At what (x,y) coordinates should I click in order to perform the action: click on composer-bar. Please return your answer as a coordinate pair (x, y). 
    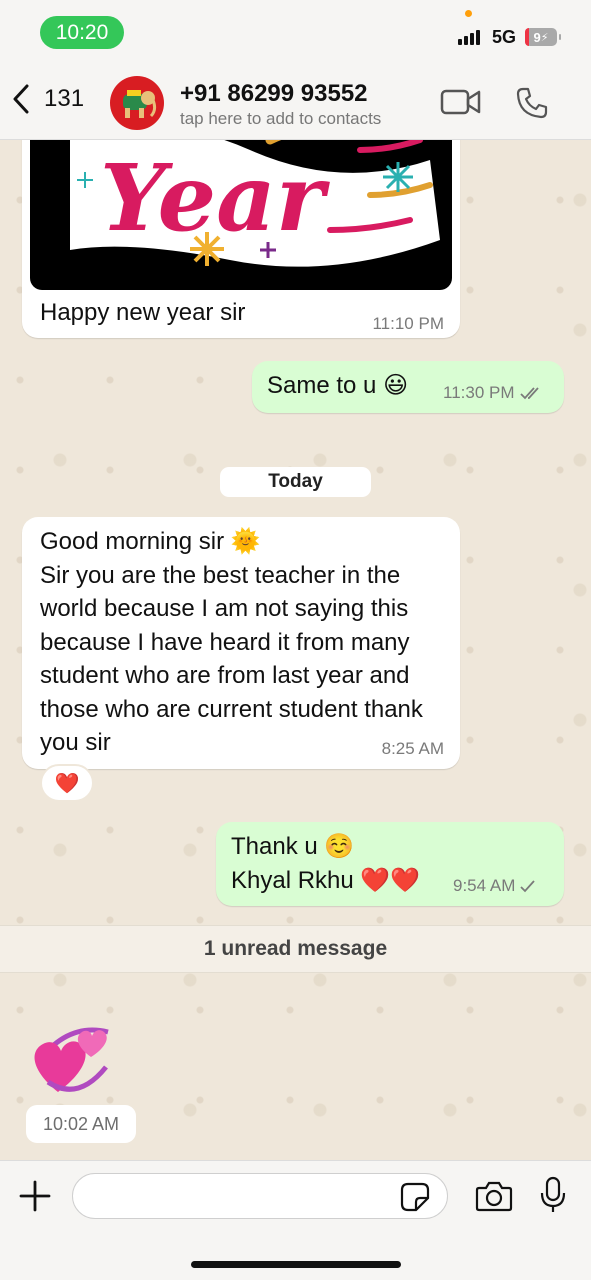
    Looking at the image, I should click on (295, 1220).